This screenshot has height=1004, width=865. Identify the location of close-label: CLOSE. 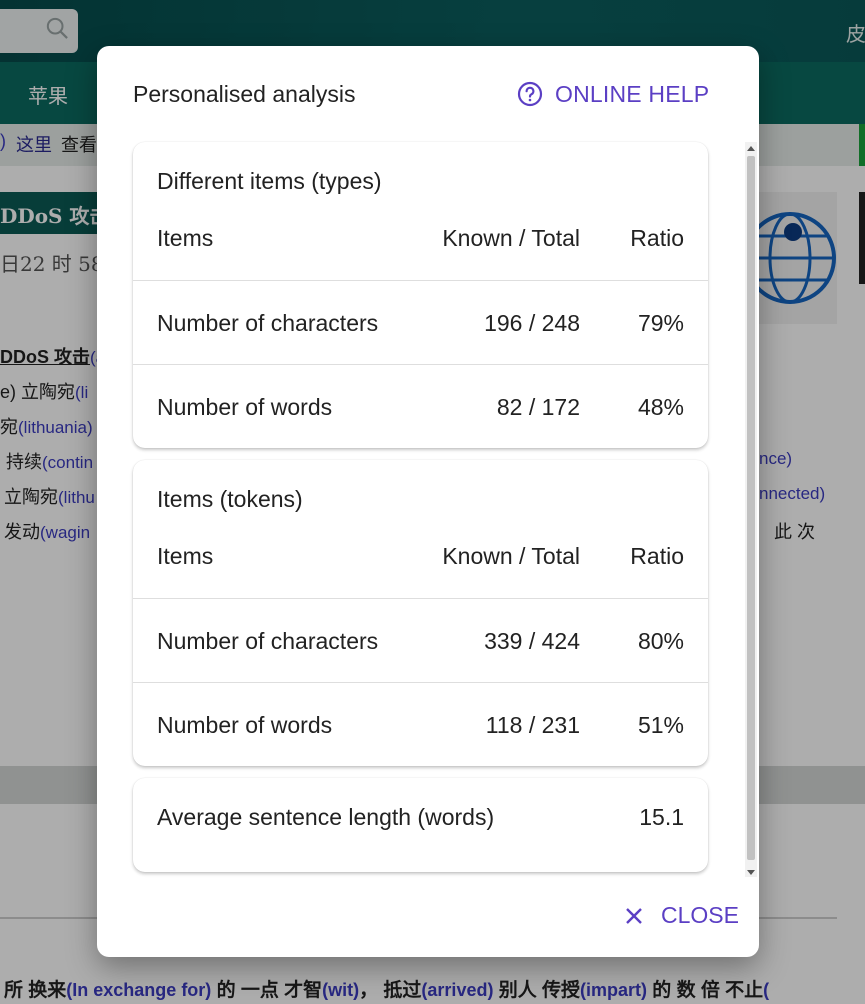
(700, 915).